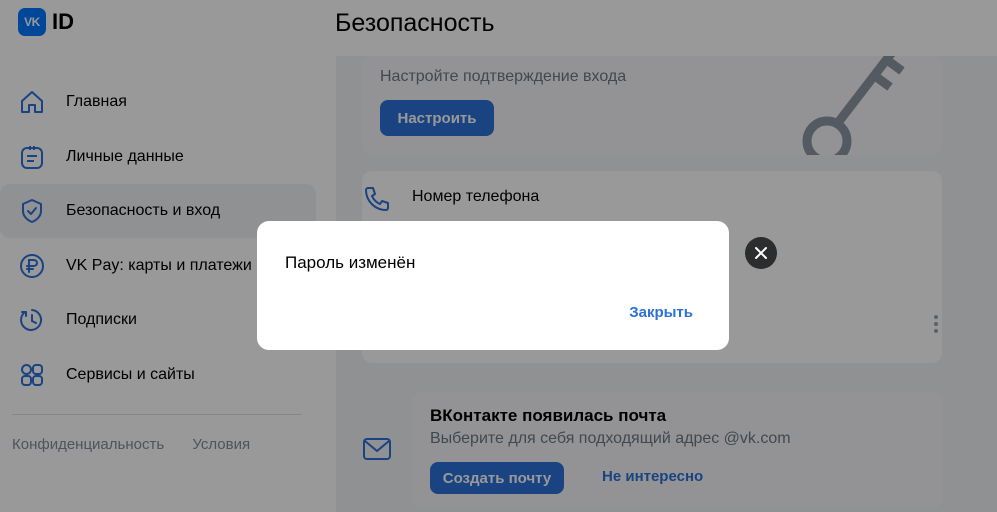 Image resolution: width=997 pixels, height=512 pixels. I want to click on close-icon, so click(761, 253).